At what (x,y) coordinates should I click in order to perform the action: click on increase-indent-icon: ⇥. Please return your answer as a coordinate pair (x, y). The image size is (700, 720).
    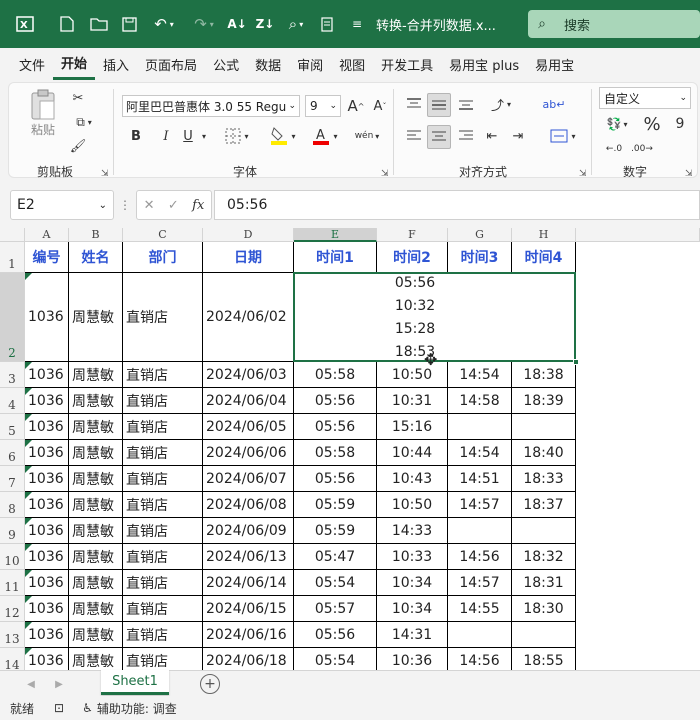
    Looking at the image, I should click on (518, 136).